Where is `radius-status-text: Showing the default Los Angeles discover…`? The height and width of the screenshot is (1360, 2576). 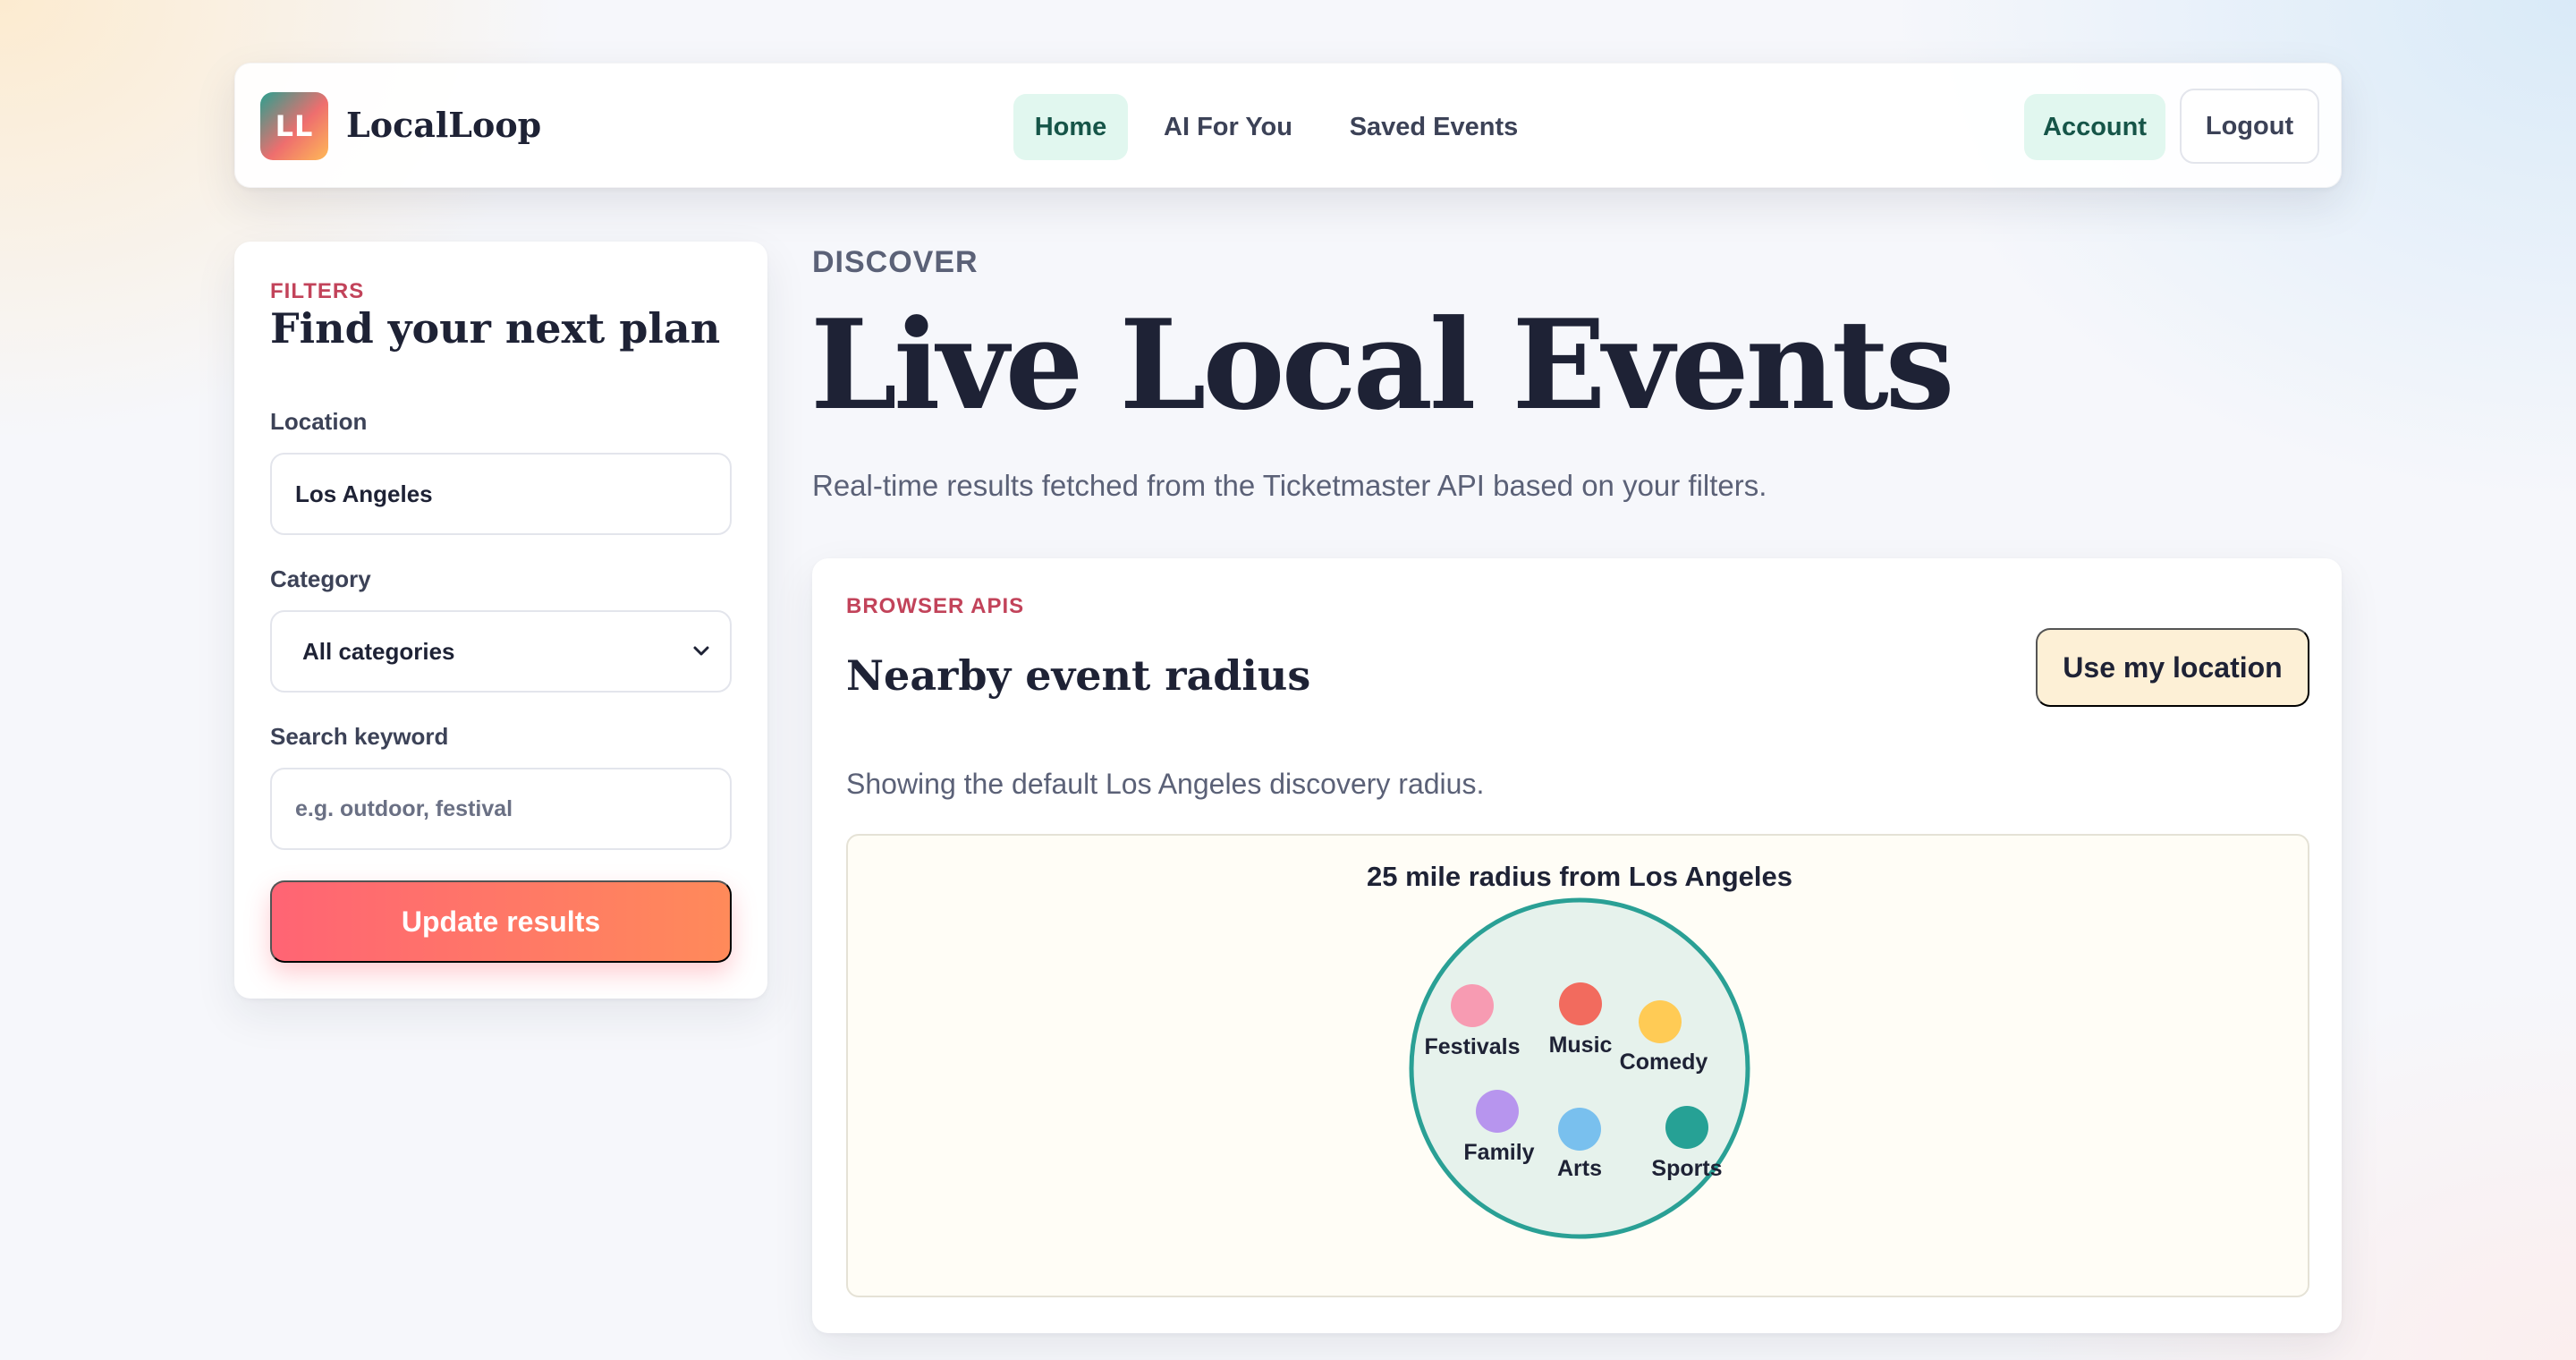 radius-status-text: Showing the default Los Angeles discover… is located at coordinates (1165, 784).